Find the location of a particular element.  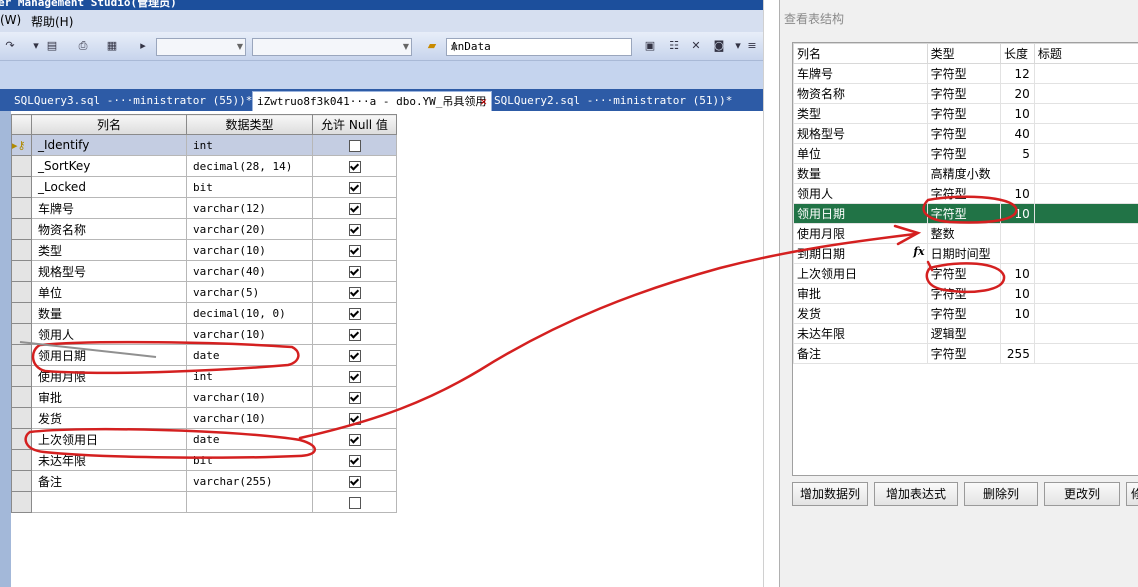

table-row: 领用日期 date is located at coordinates (204, 355).